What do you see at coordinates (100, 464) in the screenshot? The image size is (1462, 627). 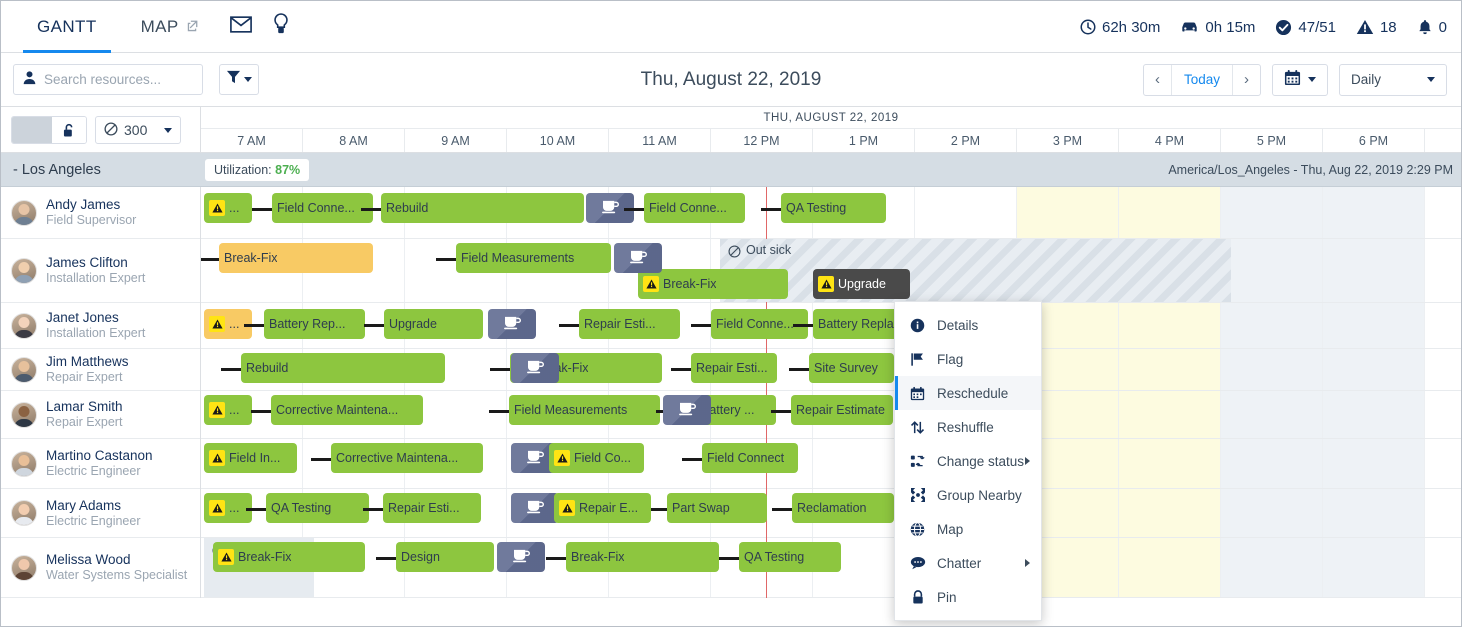 I see `resource-row: Martino Castanon Electric Engineer` at bounding box center [100, 464].